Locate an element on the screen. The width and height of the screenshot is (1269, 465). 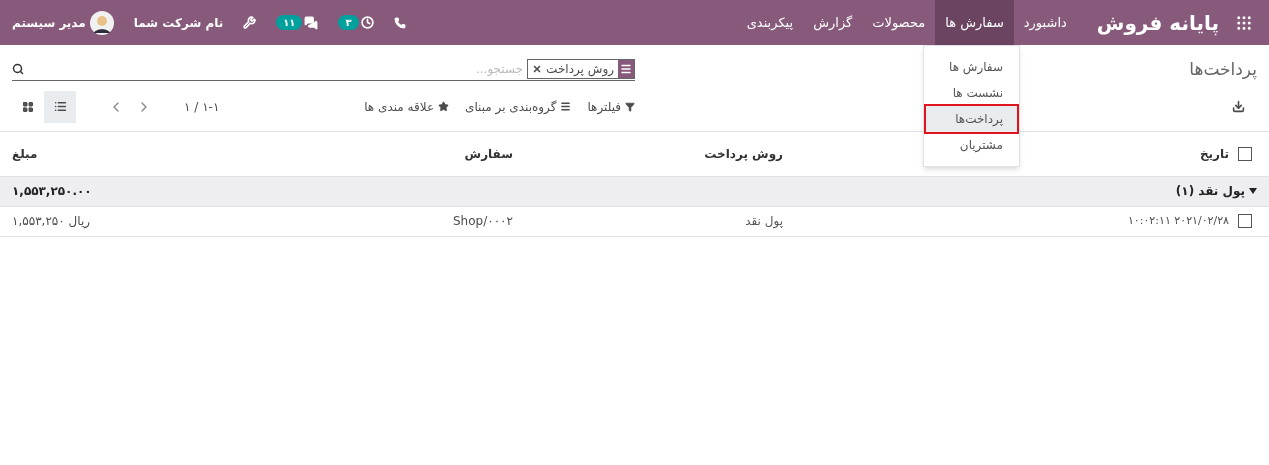
menu-item: محصولات is located at coordinates (899, 22).